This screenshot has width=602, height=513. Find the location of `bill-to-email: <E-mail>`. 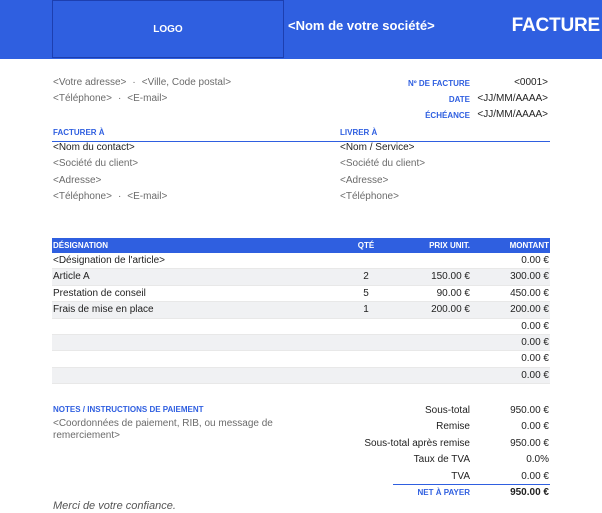

bill-to-email: <E-mail> is located at coordinates (147, 196).